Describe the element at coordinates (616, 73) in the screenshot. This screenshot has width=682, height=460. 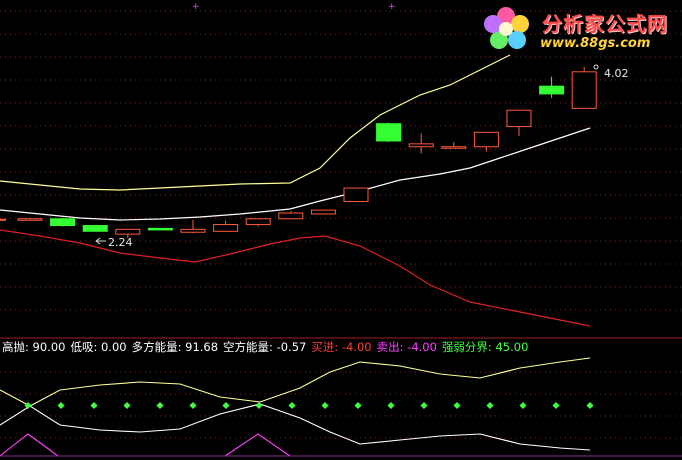
I see `high-price-label: 4.02` at that location.